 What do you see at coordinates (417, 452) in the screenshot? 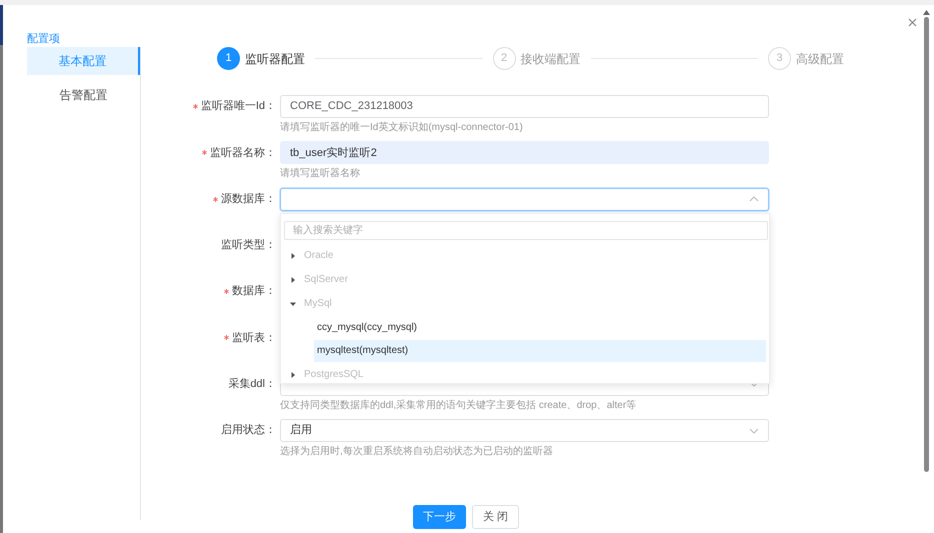
I see `field-hint: 选择为启用时,每次重启系统将自动启动状态为已启动的监听器` at bounding box center [417, 452].